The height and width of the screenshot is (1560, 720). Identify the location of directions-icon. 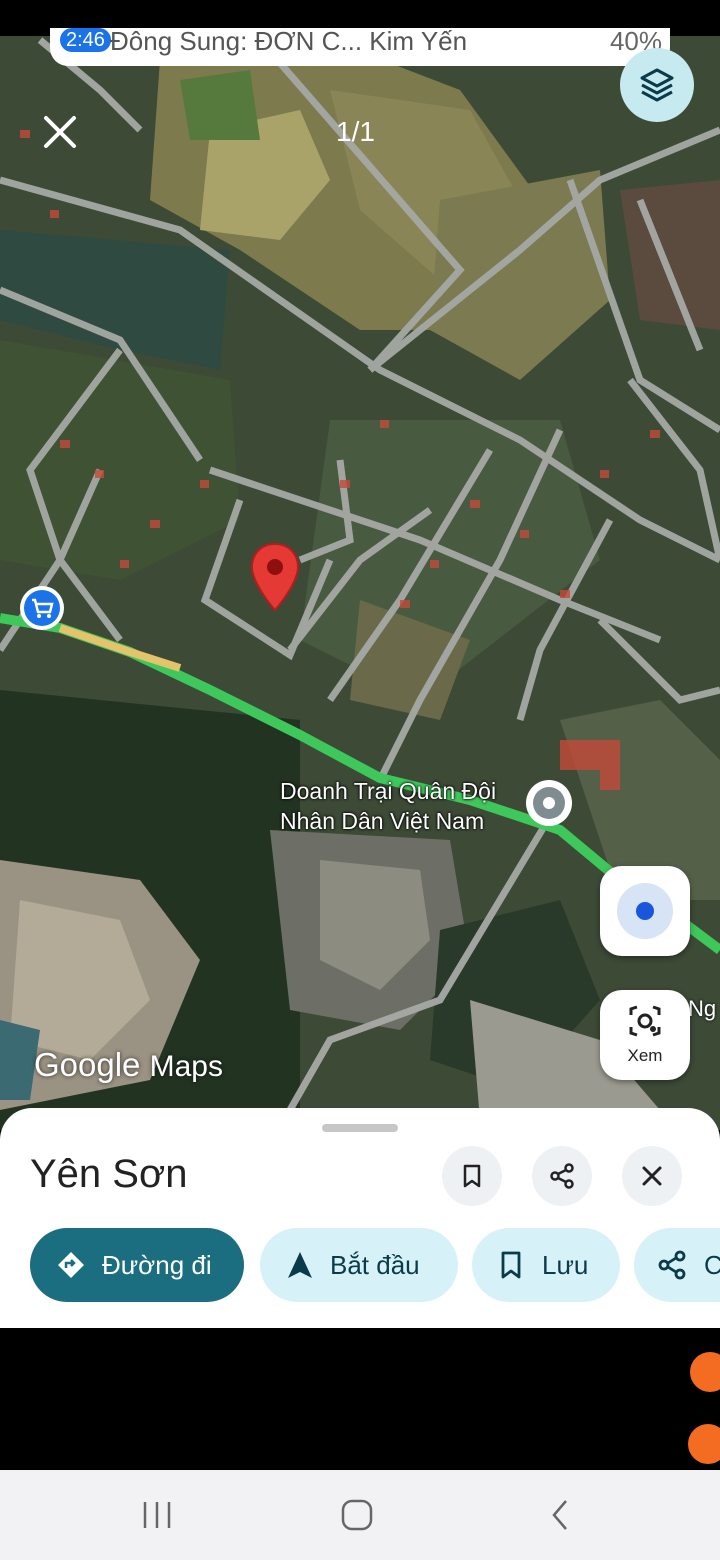
(71, 1265).